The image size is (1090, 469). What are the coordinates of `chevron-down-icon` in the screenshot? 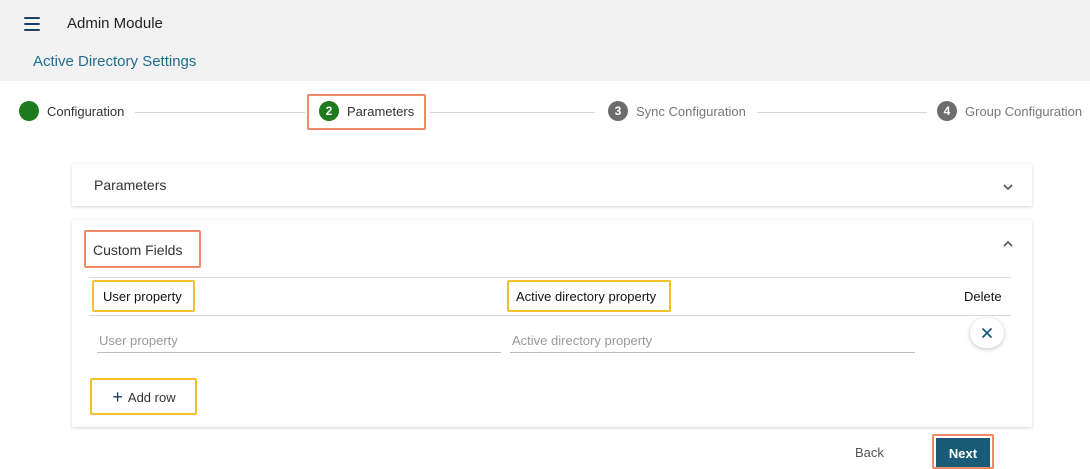 It's located at (1008, 187).